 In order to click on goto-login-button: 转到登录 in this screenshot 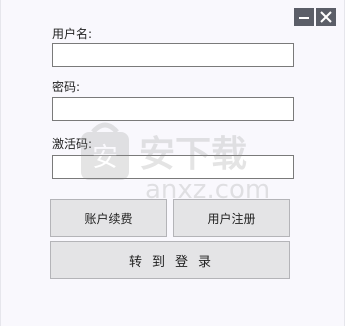, I will do `click(170, 260)`.